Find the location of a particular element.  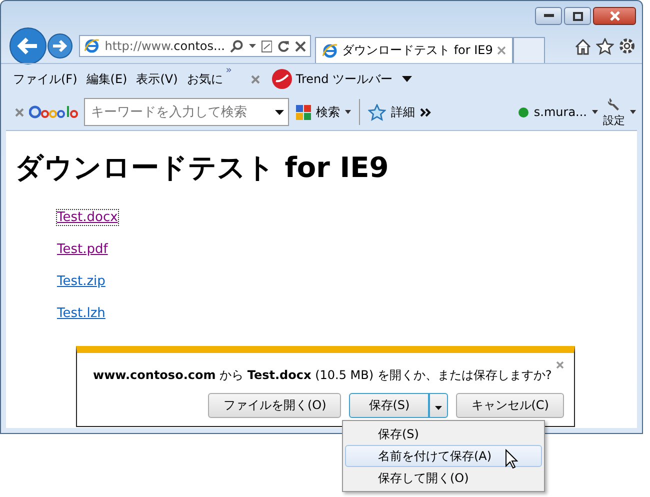

save-options-button is located at coordinates (438, 405).